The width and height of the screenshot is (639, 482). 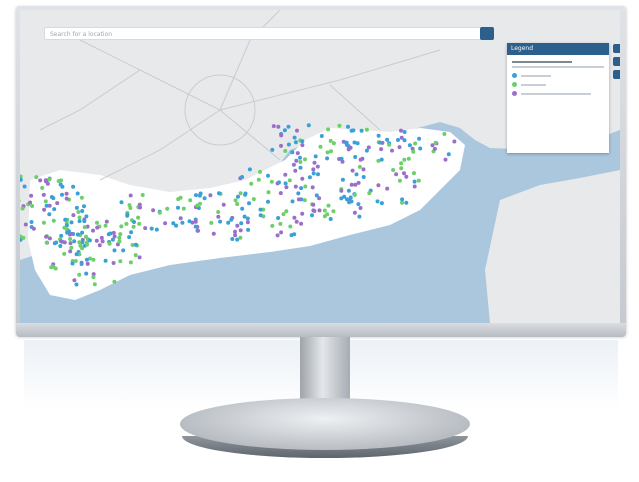 What do you see at coordinates (487, 33) in the screenshot?
I see `search-button` at bounding box center [487, 33].